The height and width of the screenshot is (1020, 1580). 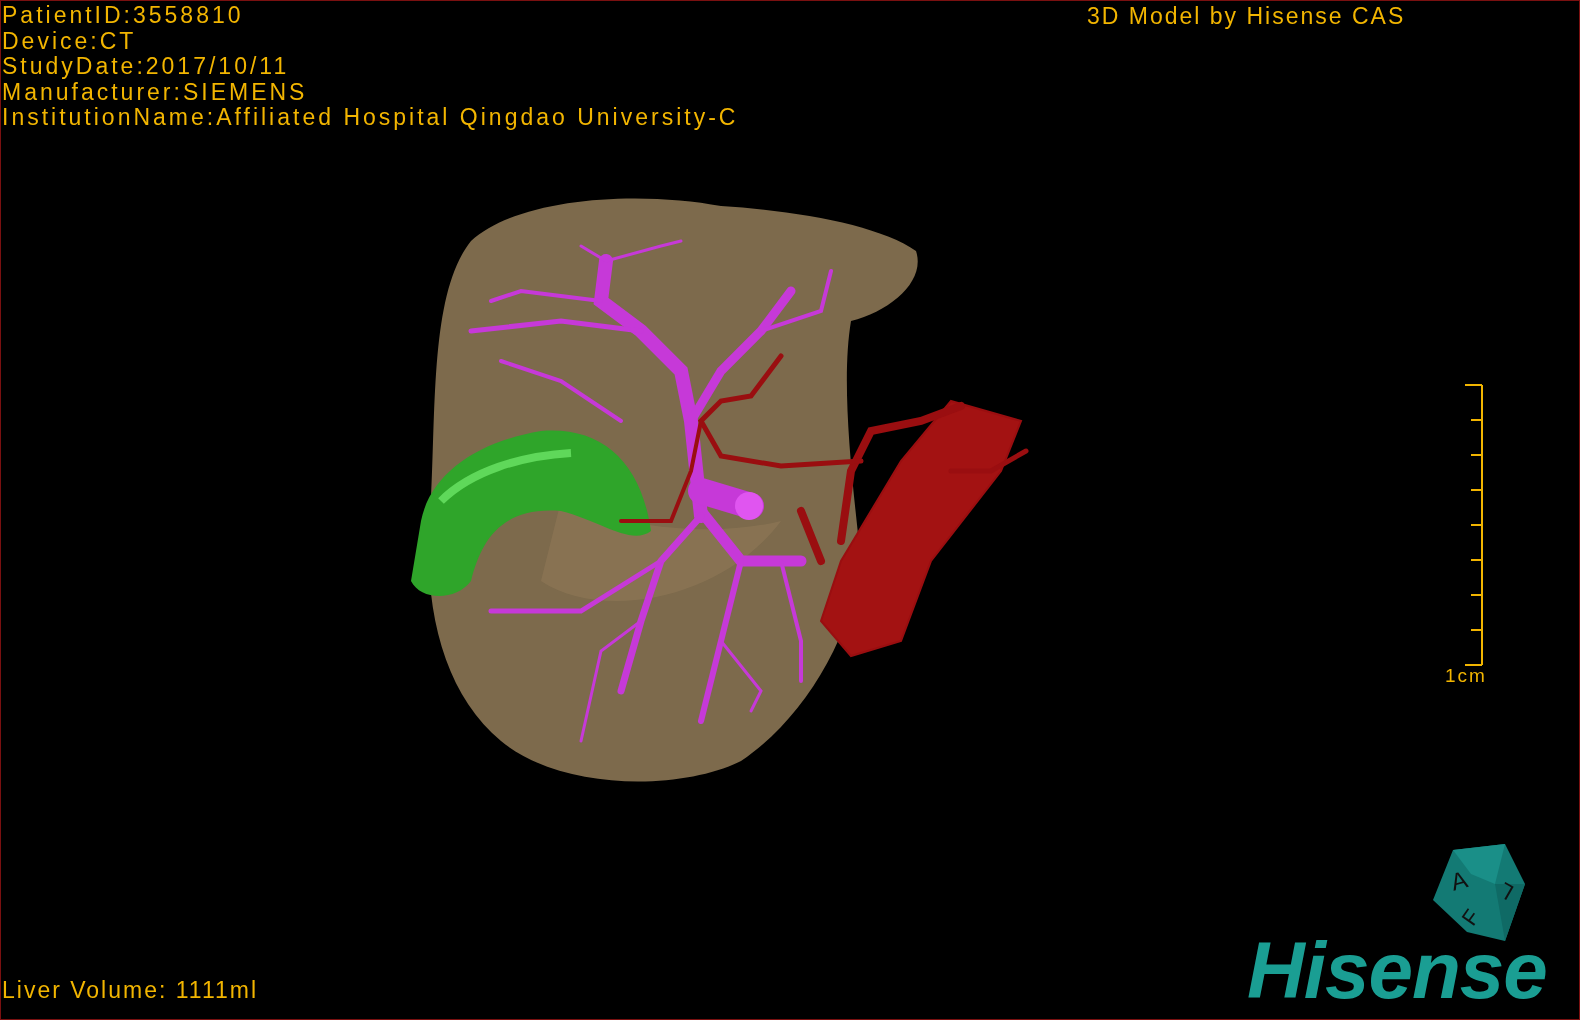 I want to click on scale-bar-icon, so click(x=1473, y=525).